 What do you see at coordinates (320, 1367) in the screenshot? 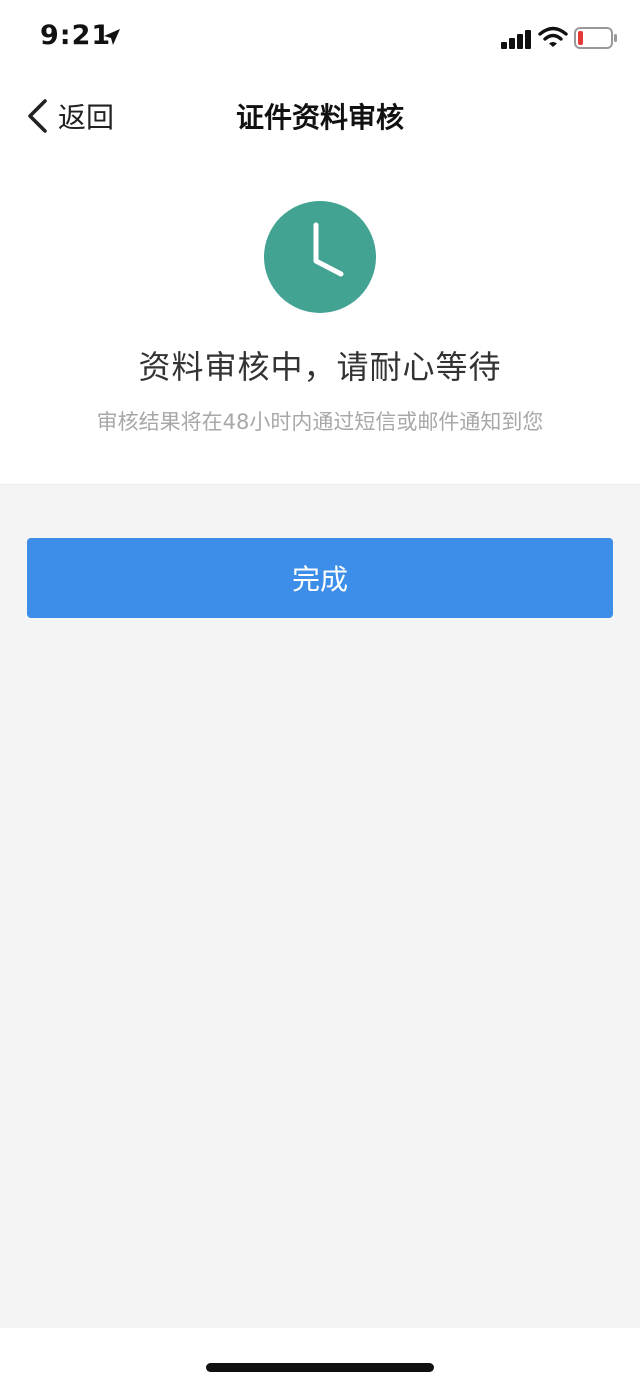
I see `home-indicator` at bounding box center [320, 1367].